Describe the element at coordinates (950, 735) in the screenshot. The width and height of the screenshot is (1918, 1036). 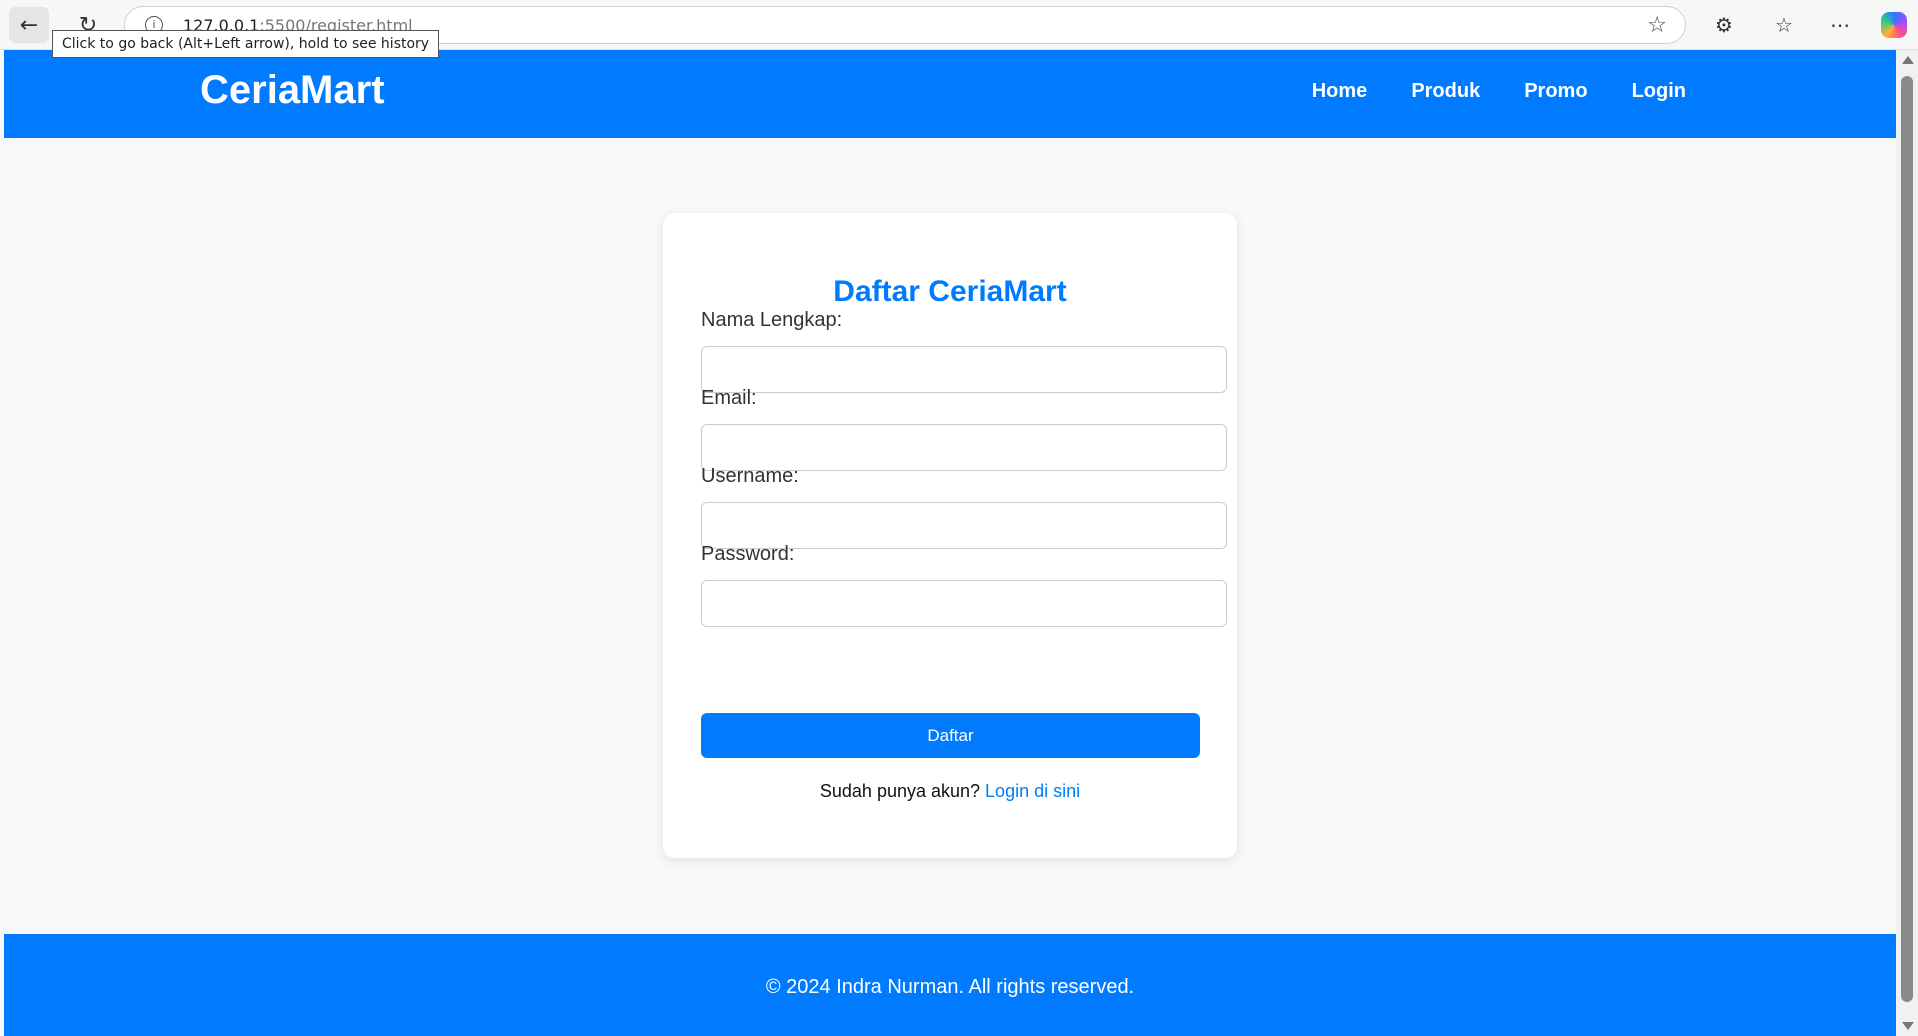
I see `register-button: Daftar` at that location.